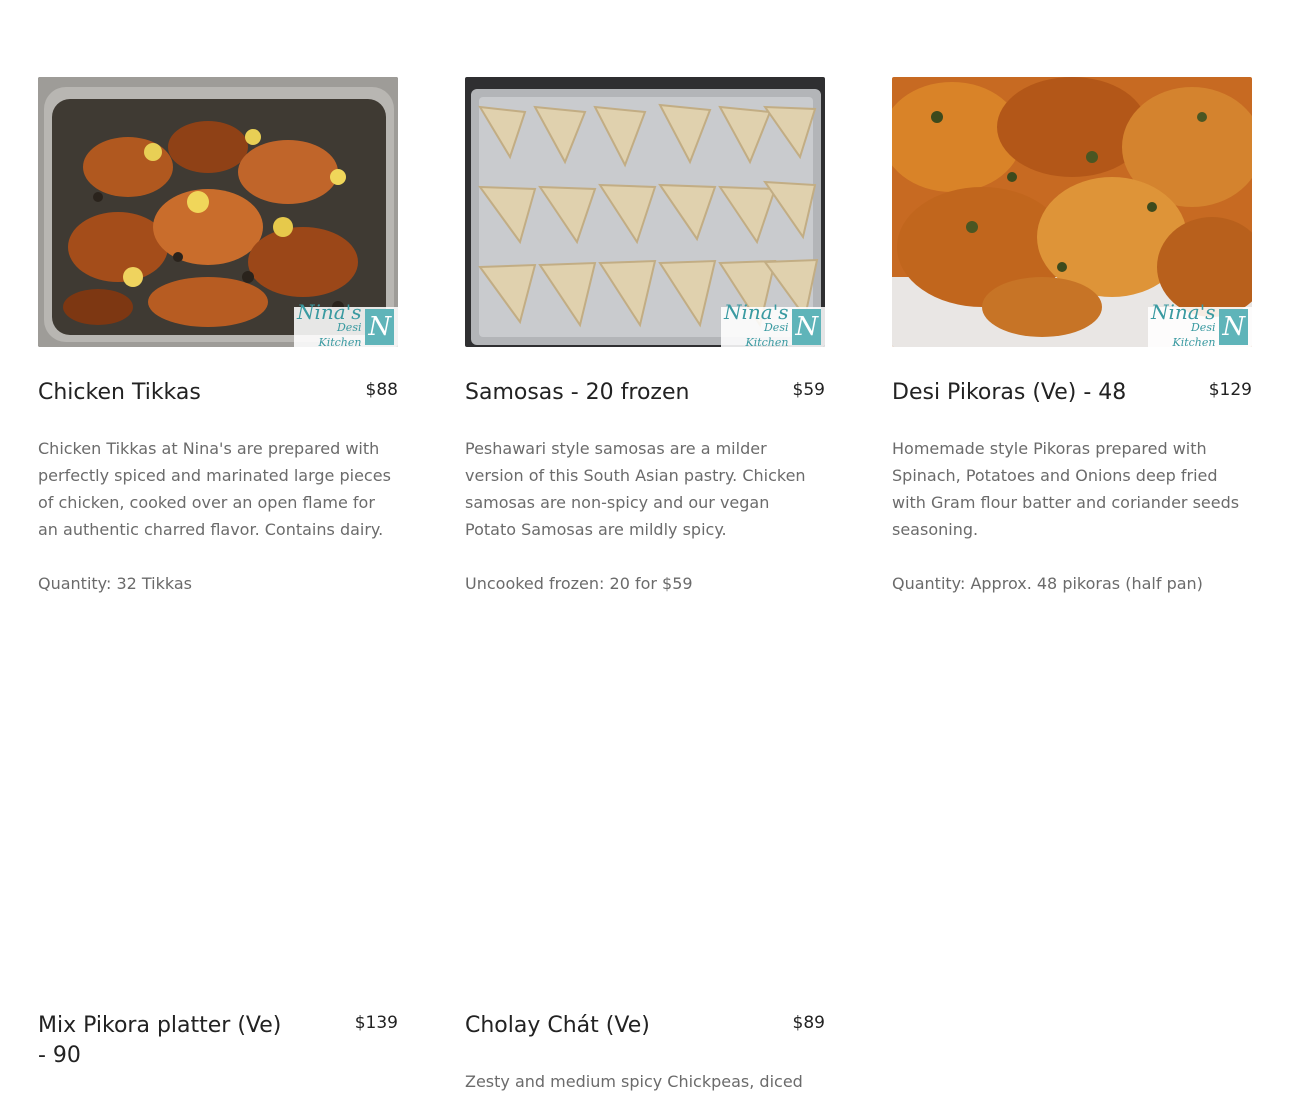 The image size is (1290, 1094). What do you see at coordinates (600, 1026) in the screenshot?
I see `item-title: Cholay Chát (Ve)` at bounding box center [600, 1026].